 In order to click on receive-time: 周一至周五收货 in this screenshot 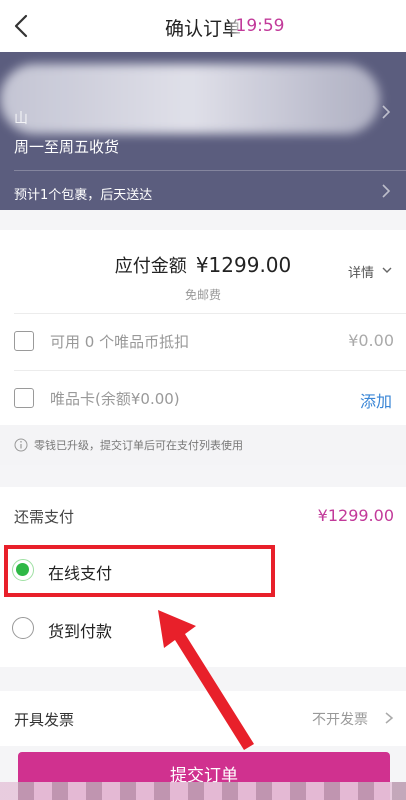, I will do `click(67, 147)`.